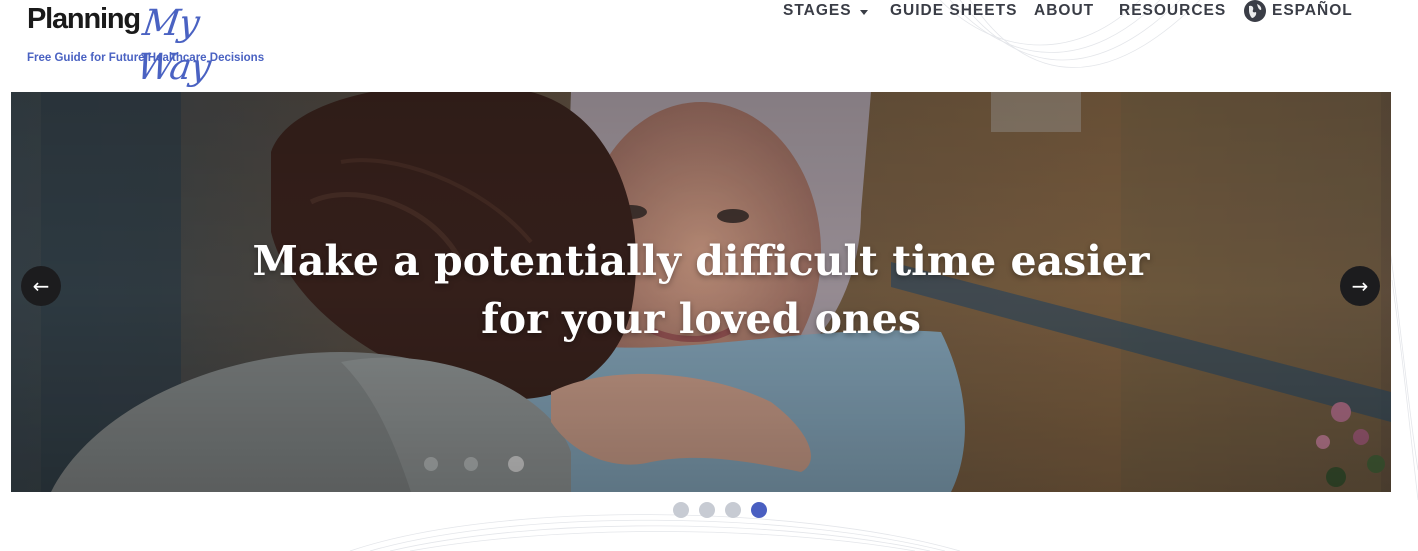 This screenshot has width=1418, height=551. What do you see at coordinates (84, 19) in the screenshot?
I see `logo-wordmark: Planning` at bounding box center [84, 19].